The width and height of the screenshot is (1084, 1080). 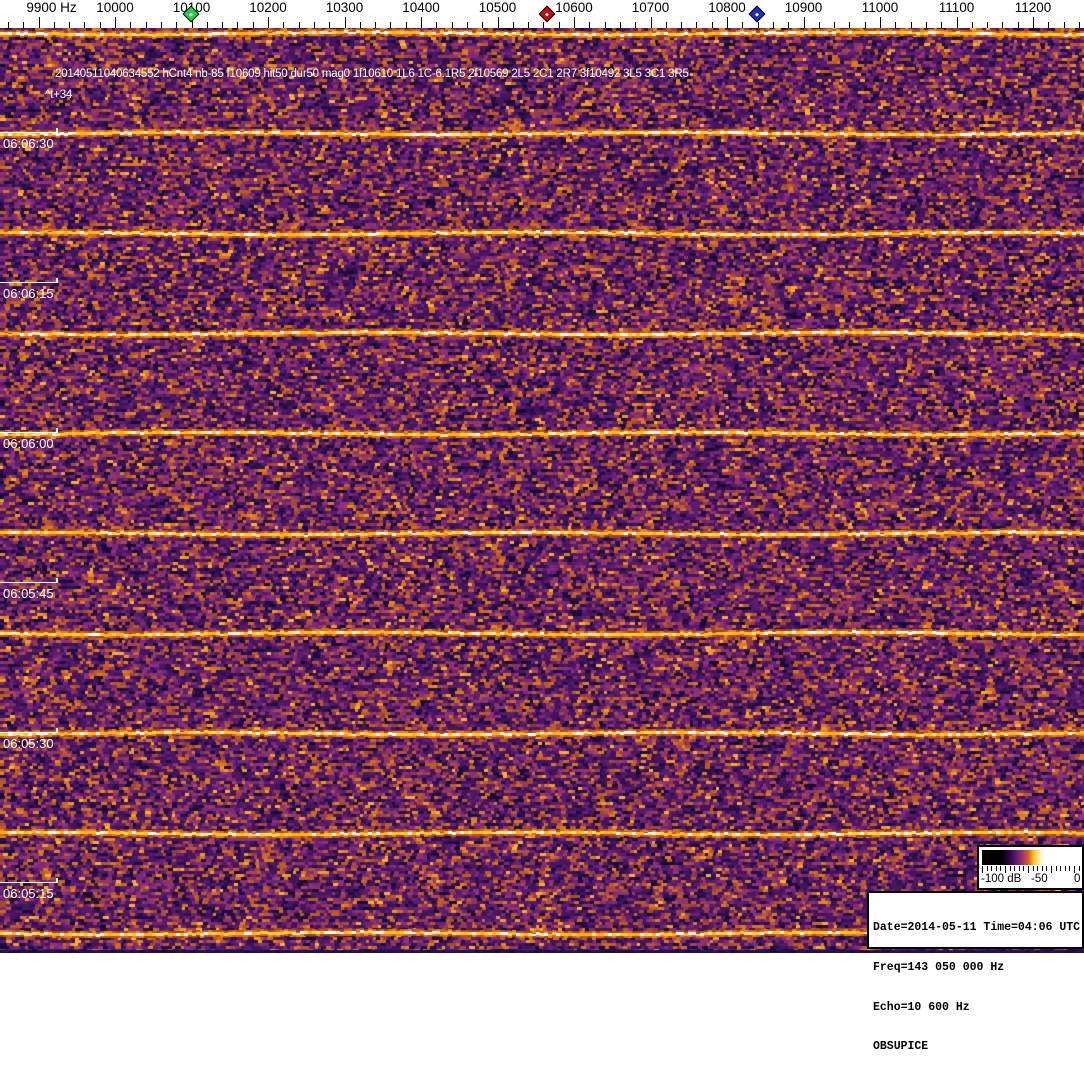 I want to click on info-echo-line: Echo=10 600 Hz, so click(x=921, y=1007).